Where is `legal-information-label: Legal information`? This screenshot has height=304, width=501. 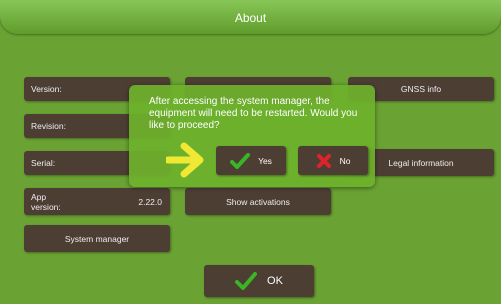
legal-information-label: Legal information is located at coordinates (421, 162).